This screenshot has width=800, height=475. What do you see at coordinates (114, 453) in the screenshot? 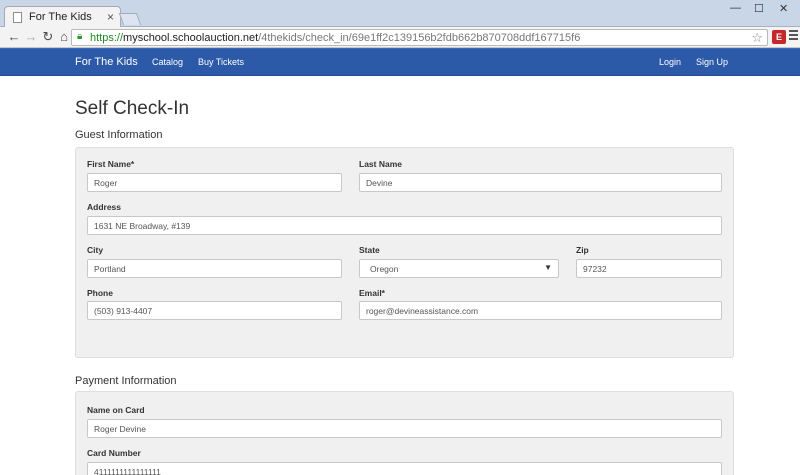
I see `card-number-label: Card Number` at bounding box center [114, 453].